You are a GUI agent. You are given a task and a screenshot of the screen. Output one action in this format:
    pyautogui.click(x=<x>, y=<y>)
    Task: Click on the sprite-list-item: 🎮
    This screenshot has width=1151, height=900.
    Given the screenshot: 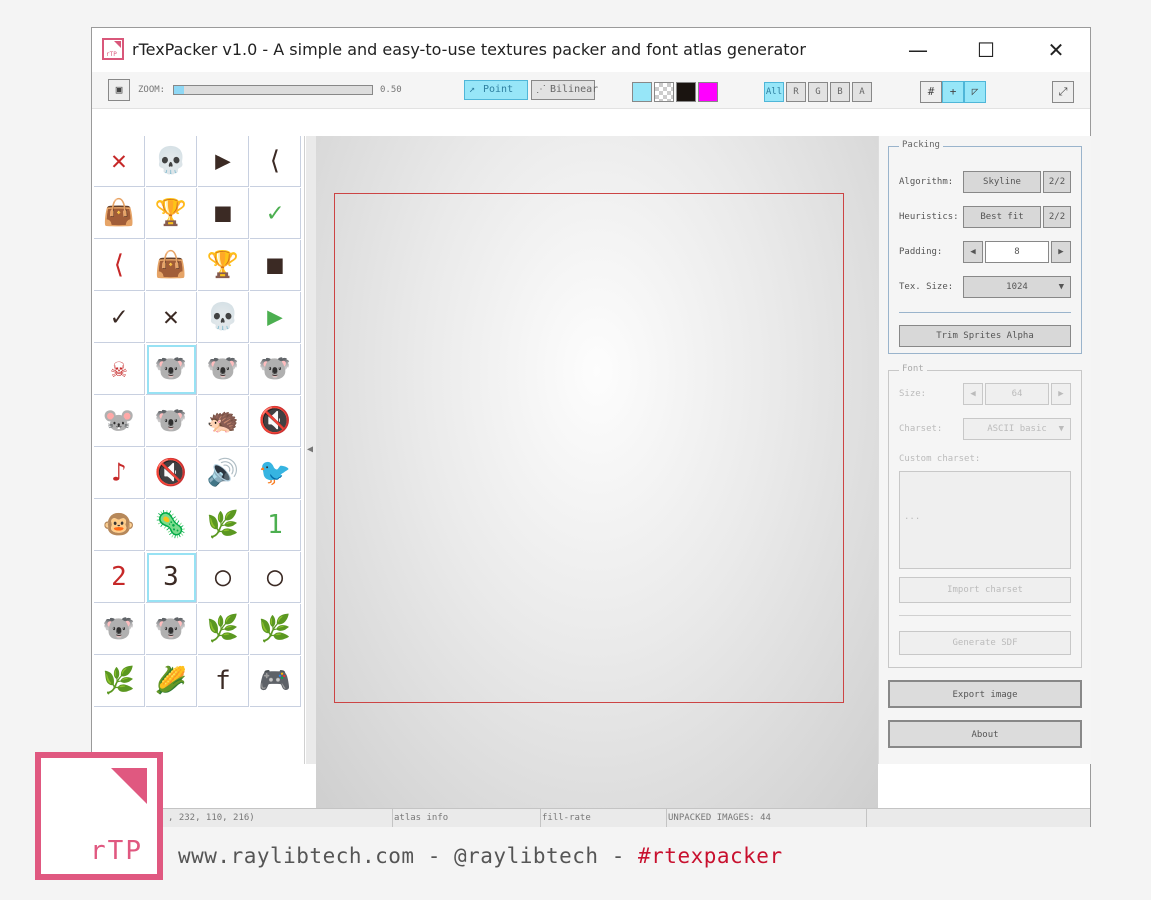 What is the action you would take?
    pyautogui.click(x=275, y=681)
    